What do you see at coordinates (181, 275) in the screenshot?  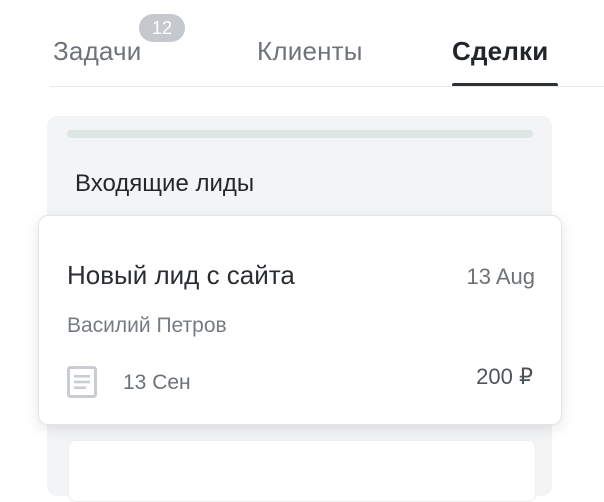 I see `deal-title: Новый лид с сайта` at bounding box center [181, 275].